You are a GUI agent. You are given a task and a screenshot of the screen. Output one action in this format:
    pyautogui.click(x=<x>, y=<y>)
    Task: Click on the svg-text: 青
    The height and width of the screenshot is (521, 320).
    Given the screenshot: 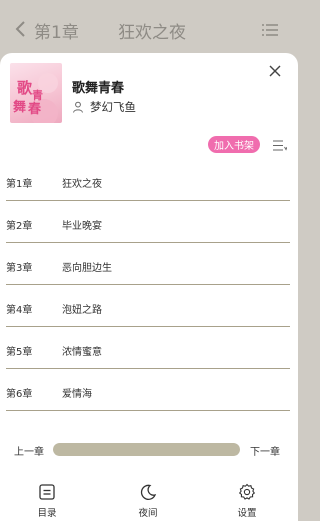 What is the action you would take?
    pyautogui.click(x=37, y=95)
    